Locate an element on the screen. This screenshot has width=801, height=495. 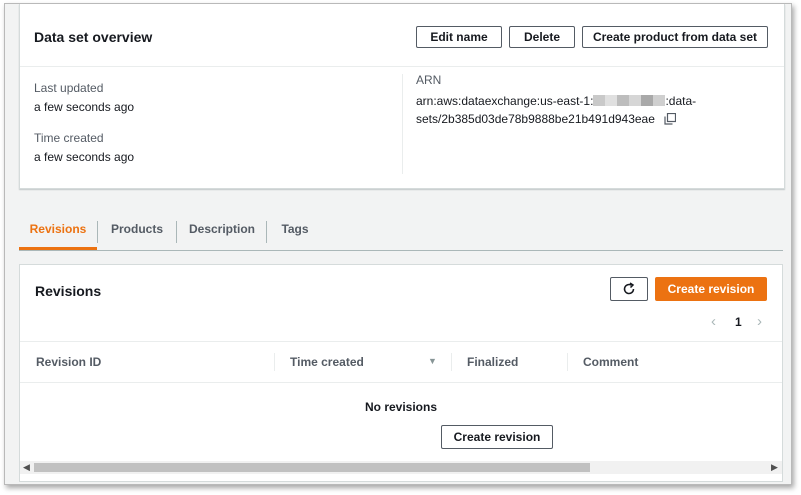
empty-state-text: No revisions is located at coordinates (401, 407).